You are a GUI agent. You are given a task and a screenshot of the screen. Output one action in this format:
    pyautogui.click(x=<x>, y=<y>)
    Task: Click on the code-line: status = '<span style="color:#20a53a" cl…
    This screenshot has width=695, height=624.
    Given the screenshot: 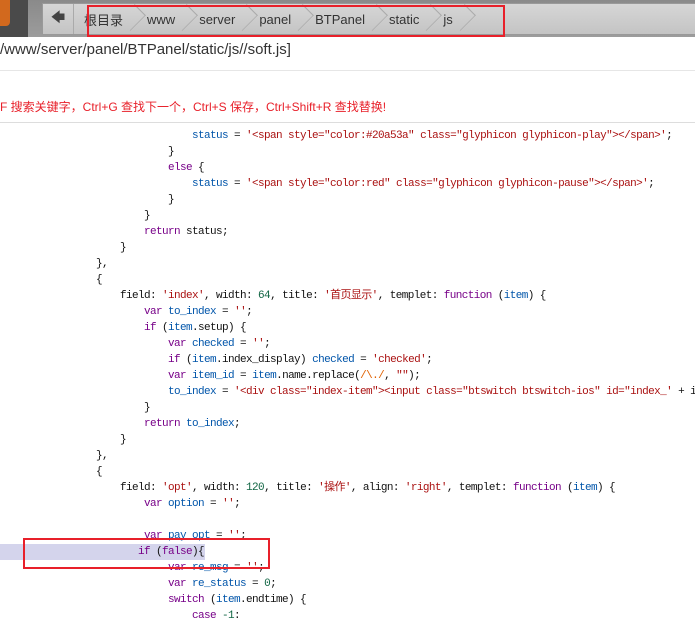 What is the action you would take?
    pyautogui.click(x=347, y=136)
    